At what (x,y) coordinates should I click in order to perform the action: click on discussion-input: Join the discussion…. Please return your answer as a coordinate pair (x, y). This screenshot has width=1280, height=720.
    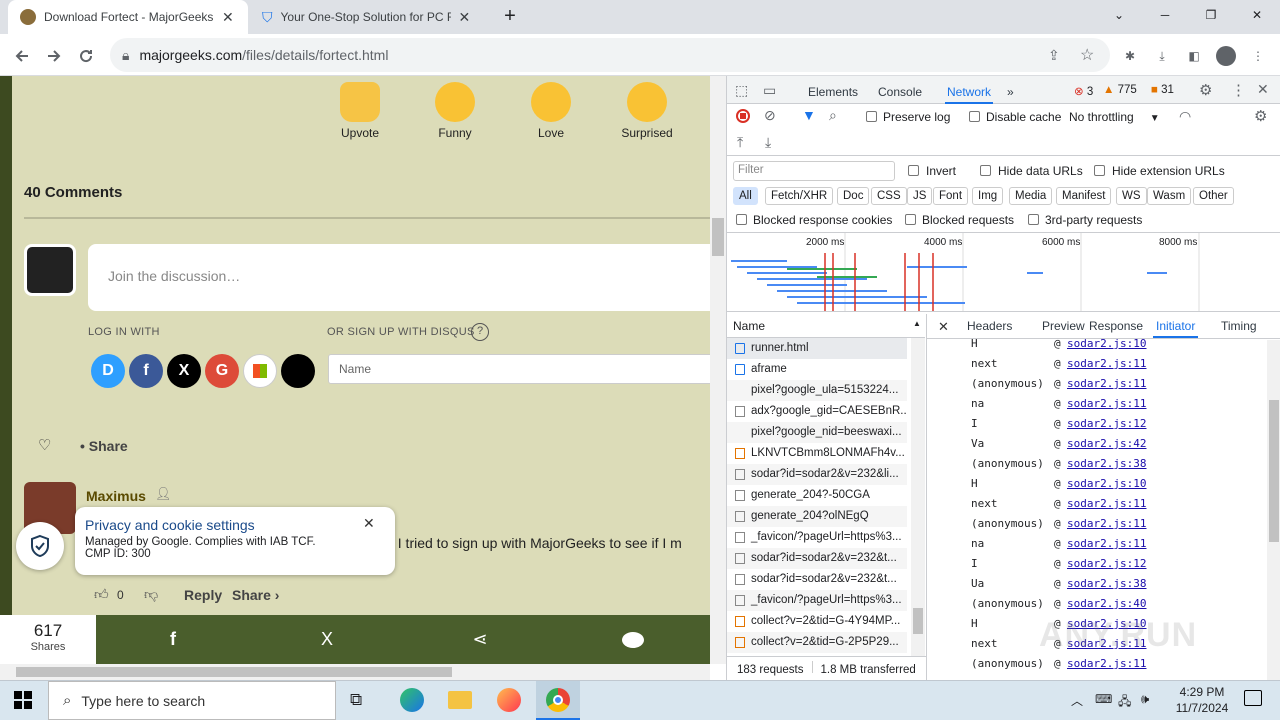
    Looking at the image, I should click on (399, 277).